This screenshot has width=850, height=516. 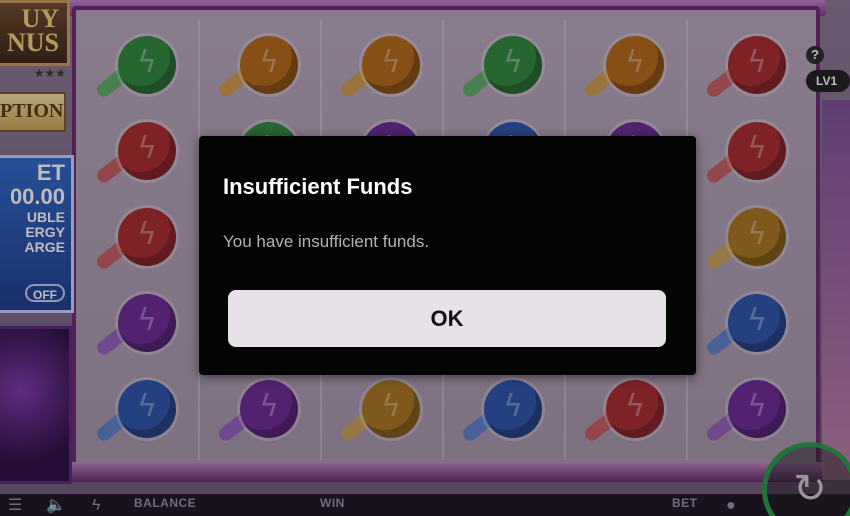 I want to click on ok-button: OK, so click(x=447, y=318).